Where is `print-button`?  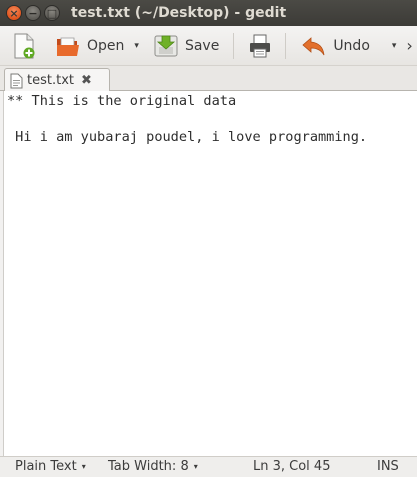
print-button is located at coordinates (260, 46).